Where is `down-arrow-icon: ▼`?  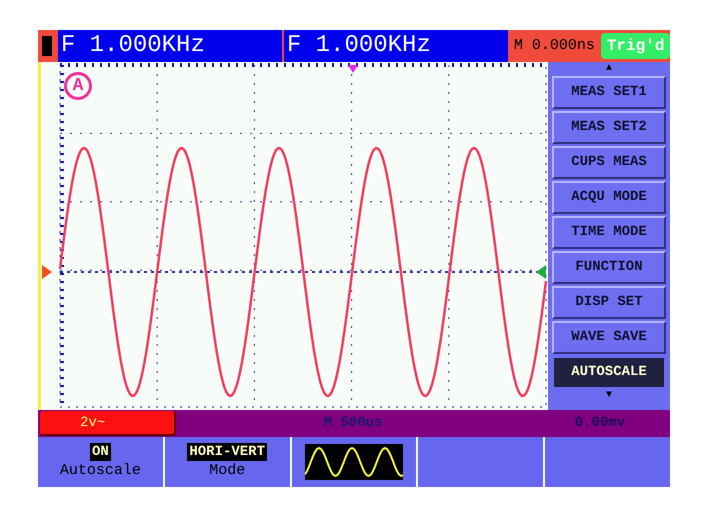 down-arrow-icon: ▼ is located at coordinates (609, 396).